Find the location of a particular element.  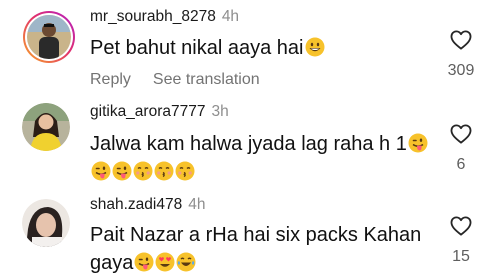

comment-text: Jalwa kam halwa jyada lag raha h 1 is located at coordinates (259, 158).